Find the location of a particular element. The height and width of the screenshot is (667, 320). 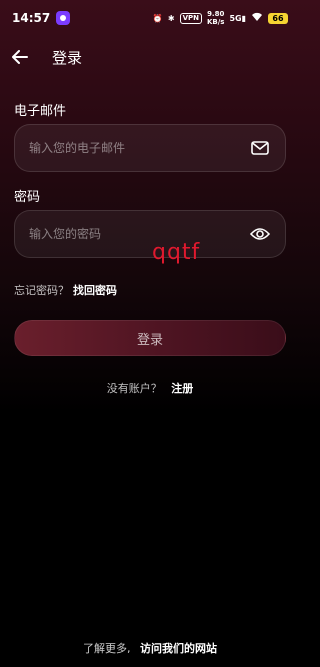

forgot-password-row: 忘记密码？ 找回密码 is located at coordinates (65, 290).